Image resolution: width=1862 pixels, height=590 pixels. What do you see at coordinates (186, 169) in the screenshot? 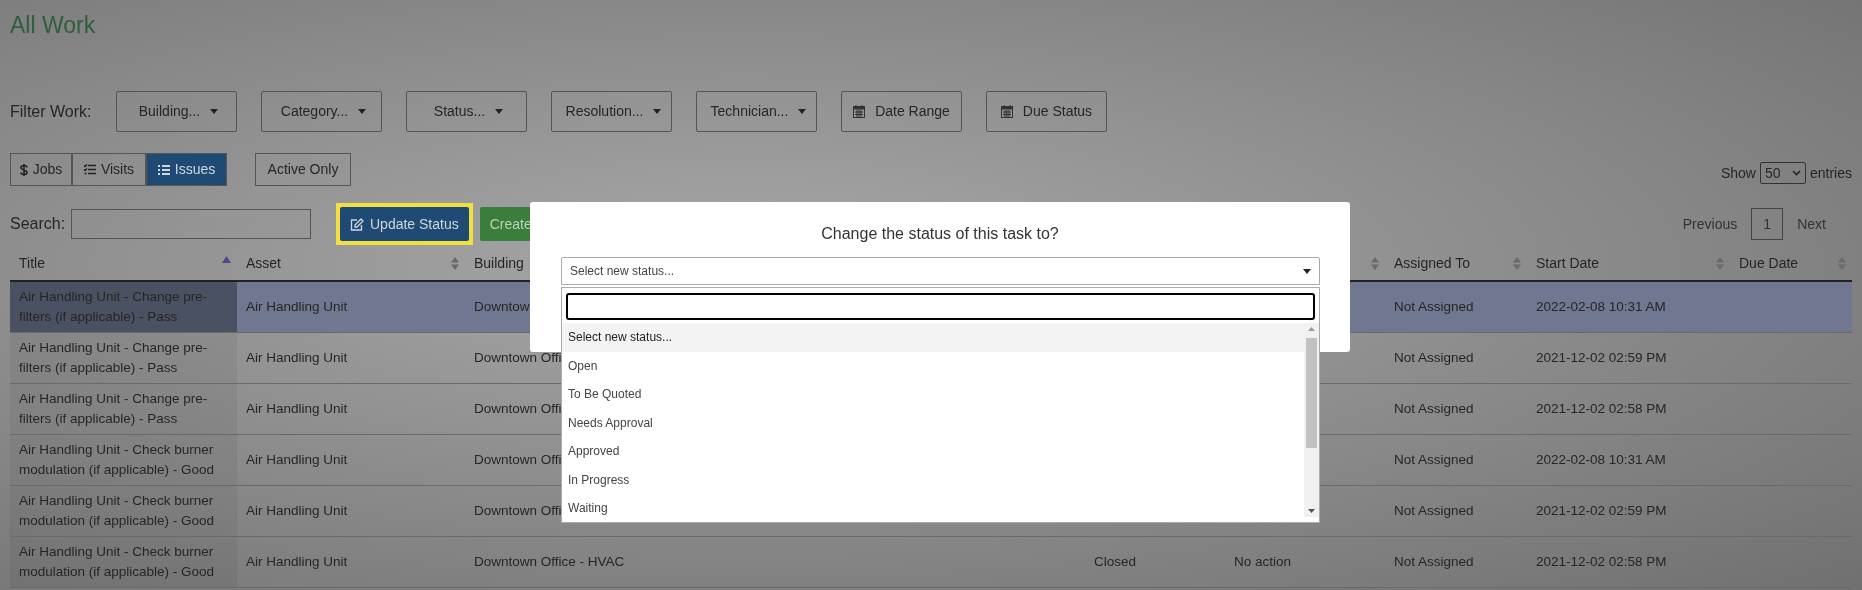
I see `view-tab: Issues` at bounding box center [186, 169].